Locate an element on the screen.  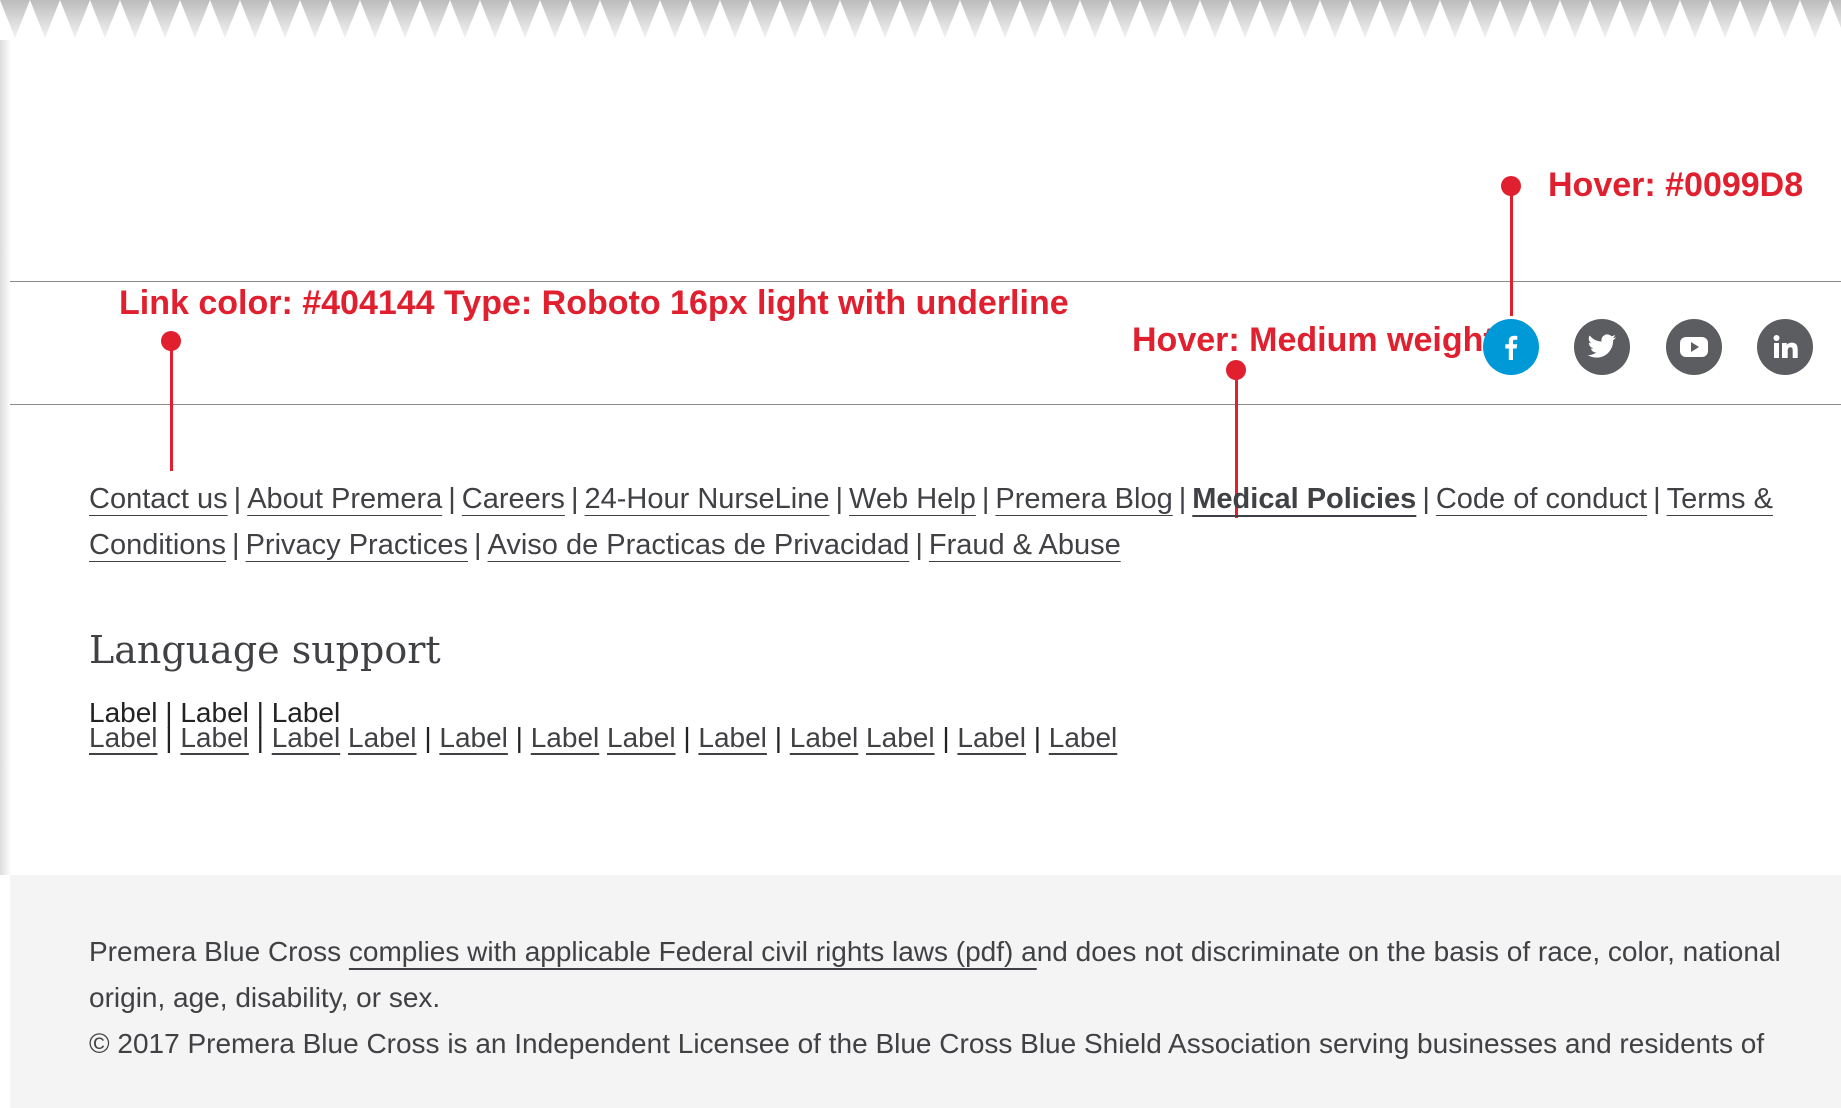
facebook-icon is located at coordinates (1511, 347).